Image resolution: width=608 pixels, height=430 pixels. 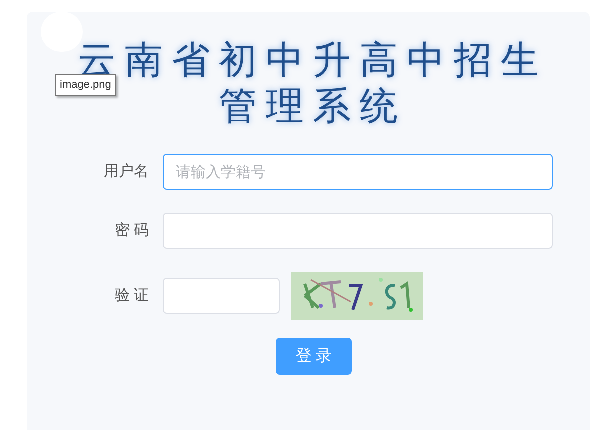 I want to click on login-button: 登 录, so click(x=314, y=356).